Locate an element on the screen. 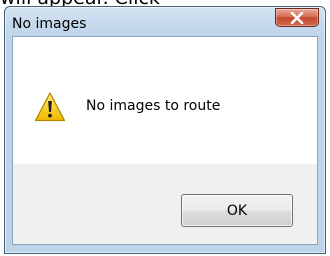 Image resolution: width=330 pixels, height=256 pixels. ok-button: OK is located at coordinates (237, 210).